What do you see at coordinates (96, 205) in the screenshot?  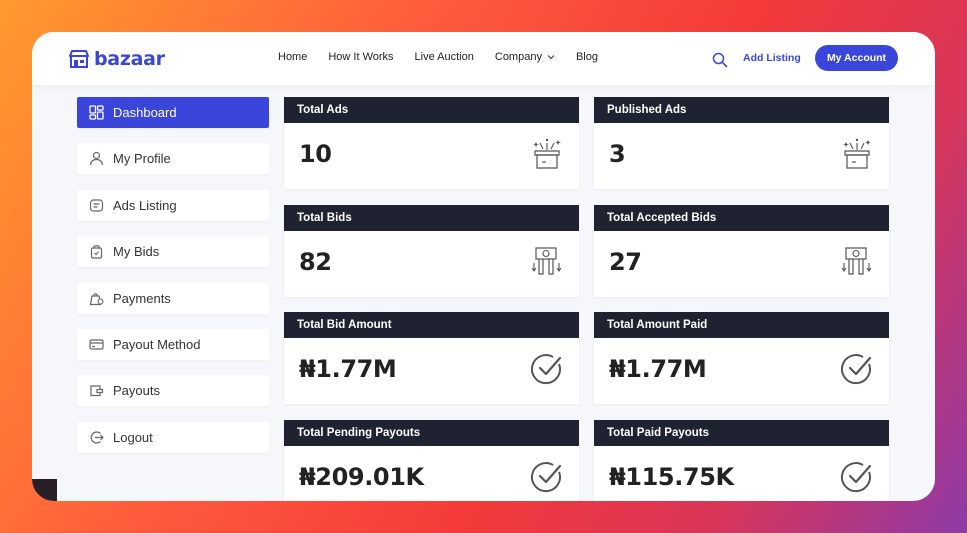 I see `ads-icon` at bounding box center [96, 205].